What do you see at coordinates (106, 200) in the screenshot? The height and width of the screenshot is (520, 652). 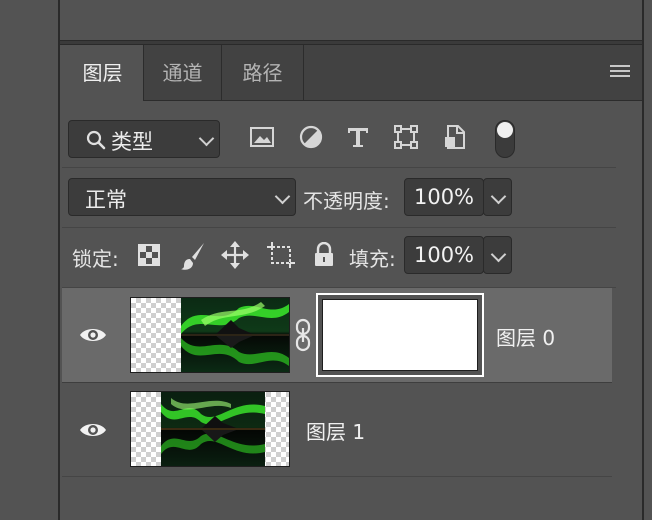 I see `blend-mode-label: 正常` at bounding box center [106, 200].